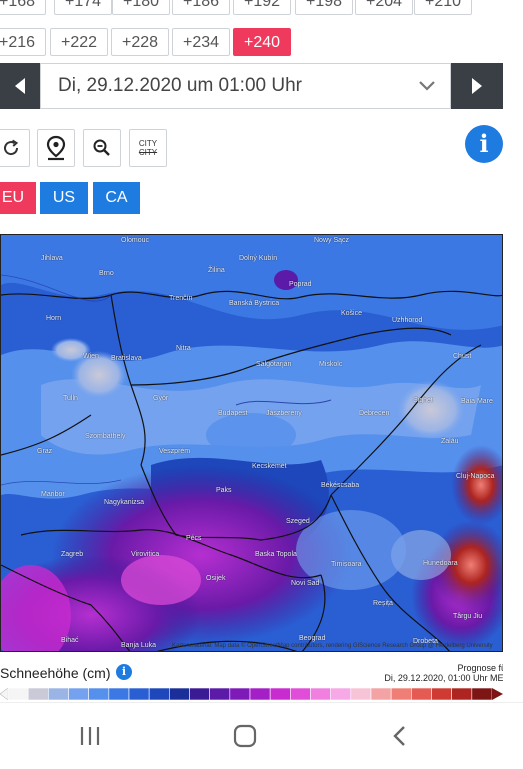  I want to click on hour-button-plus-240: +240, so click(262, 42).